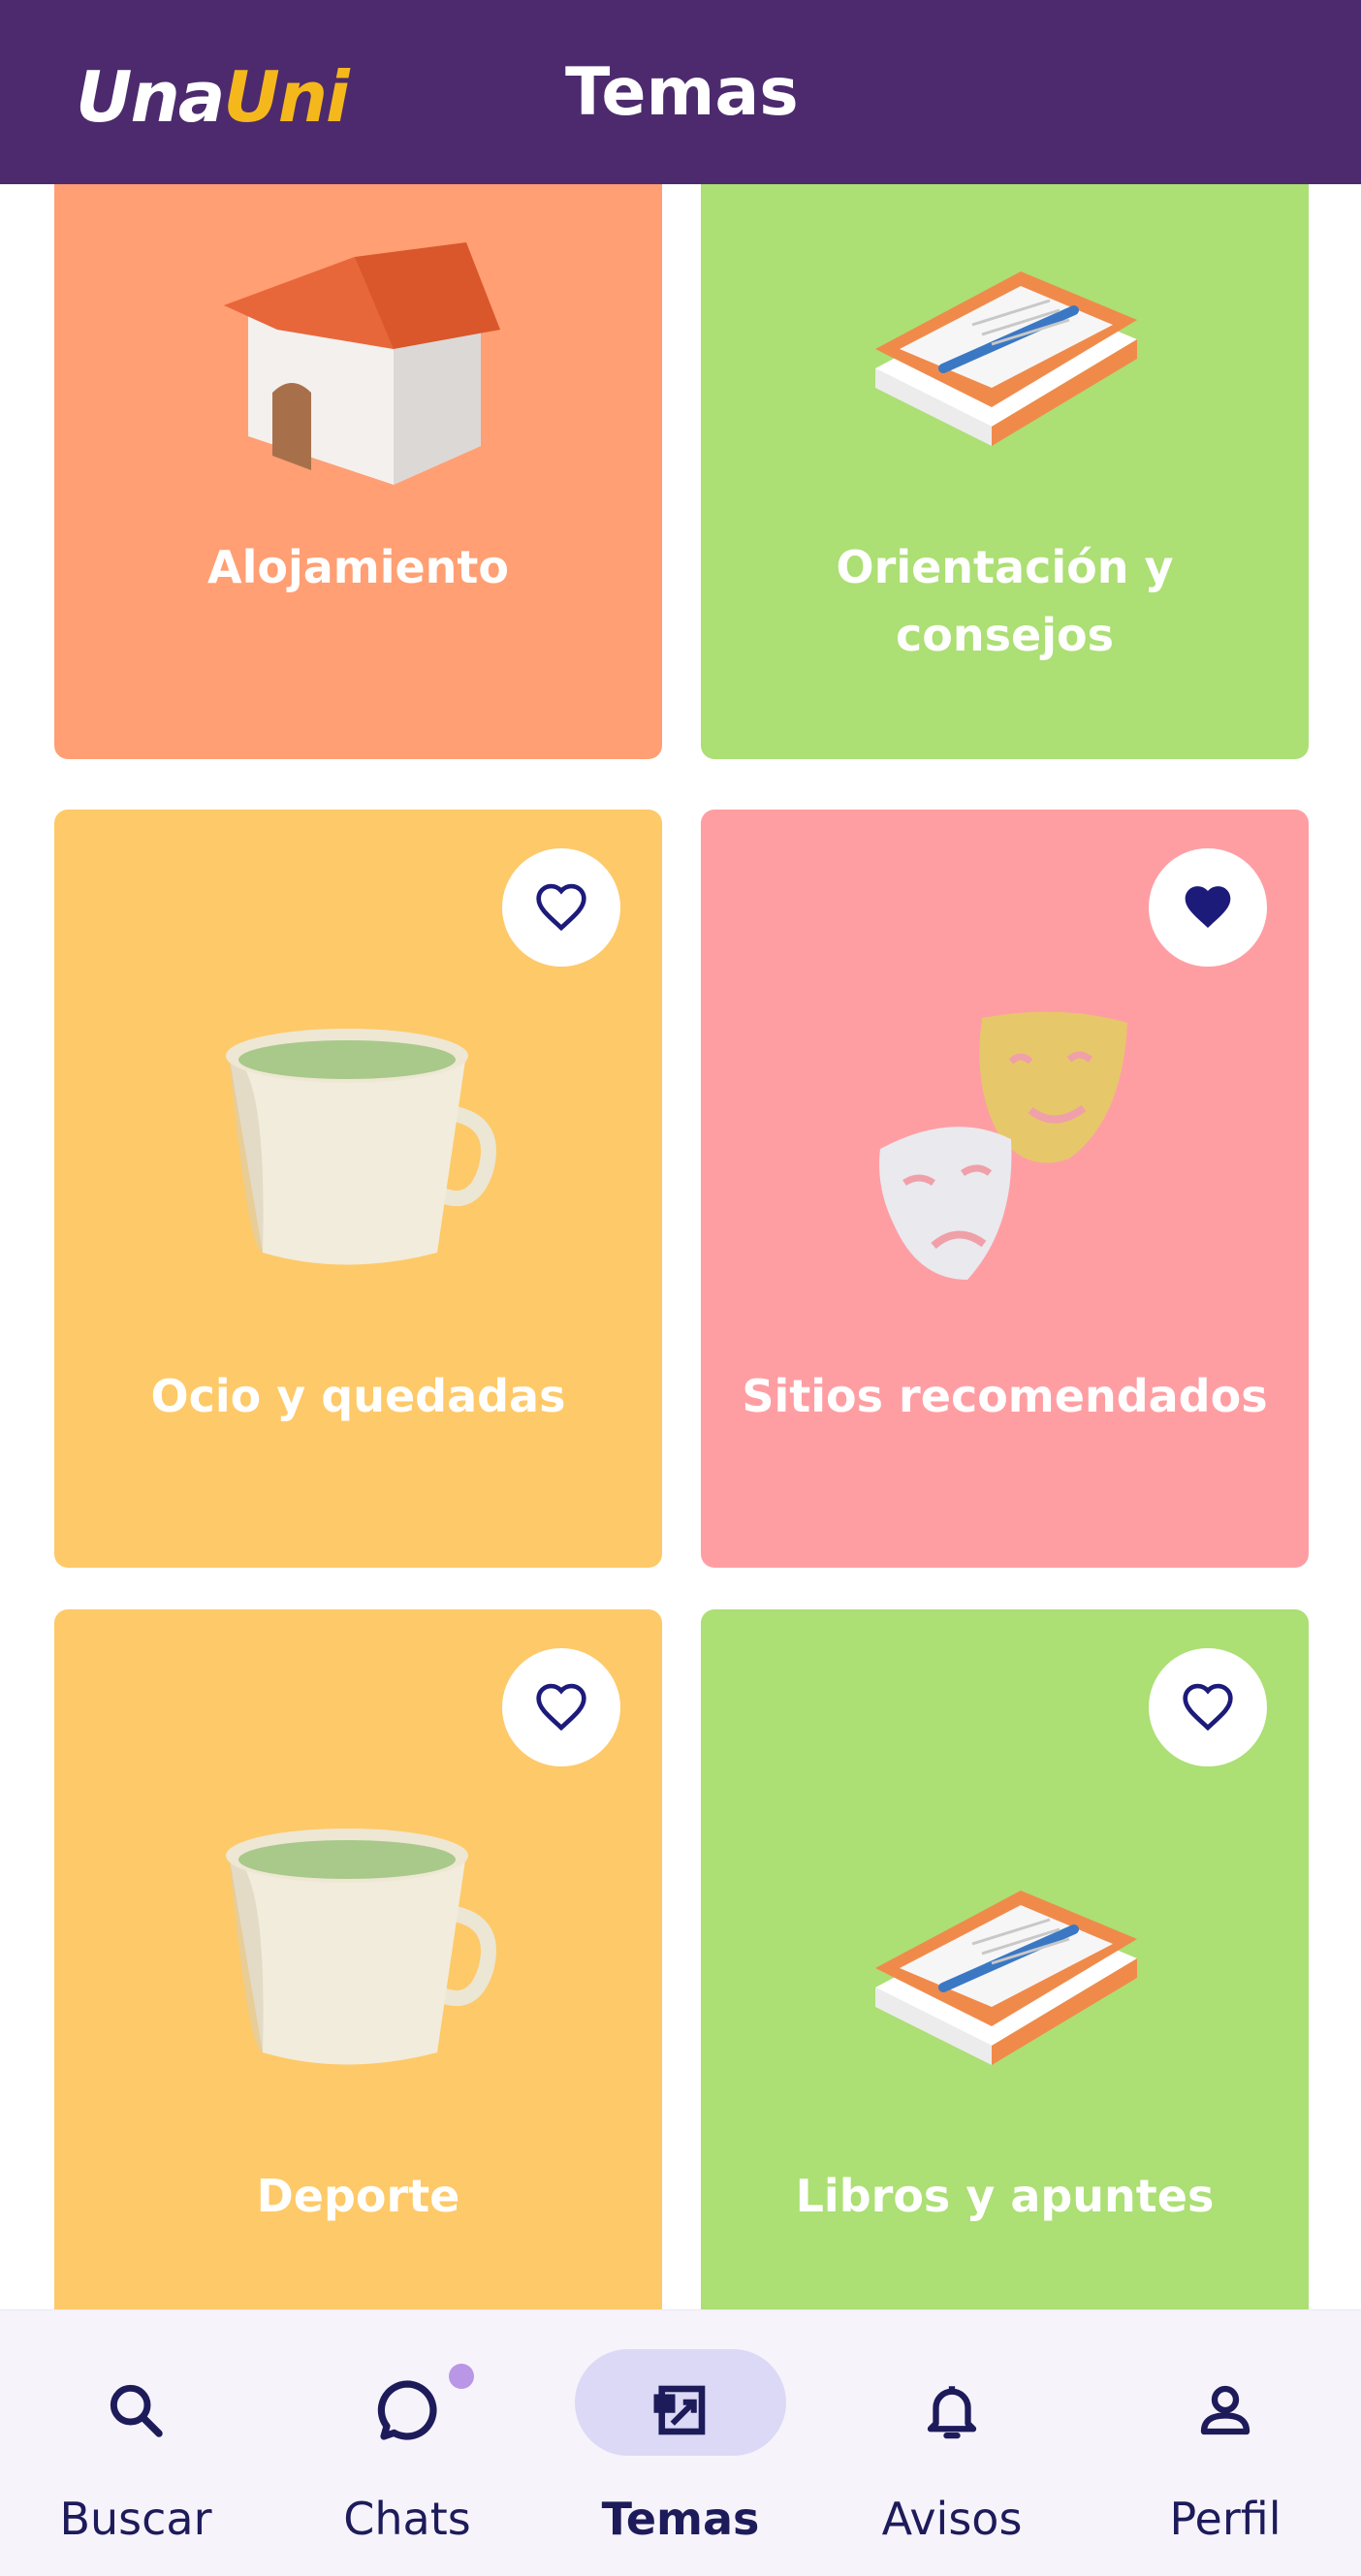  What do you see at coordinates (136, 2410) in the screenshot?
I see `search-icon` at bounding box center [136, 2410].